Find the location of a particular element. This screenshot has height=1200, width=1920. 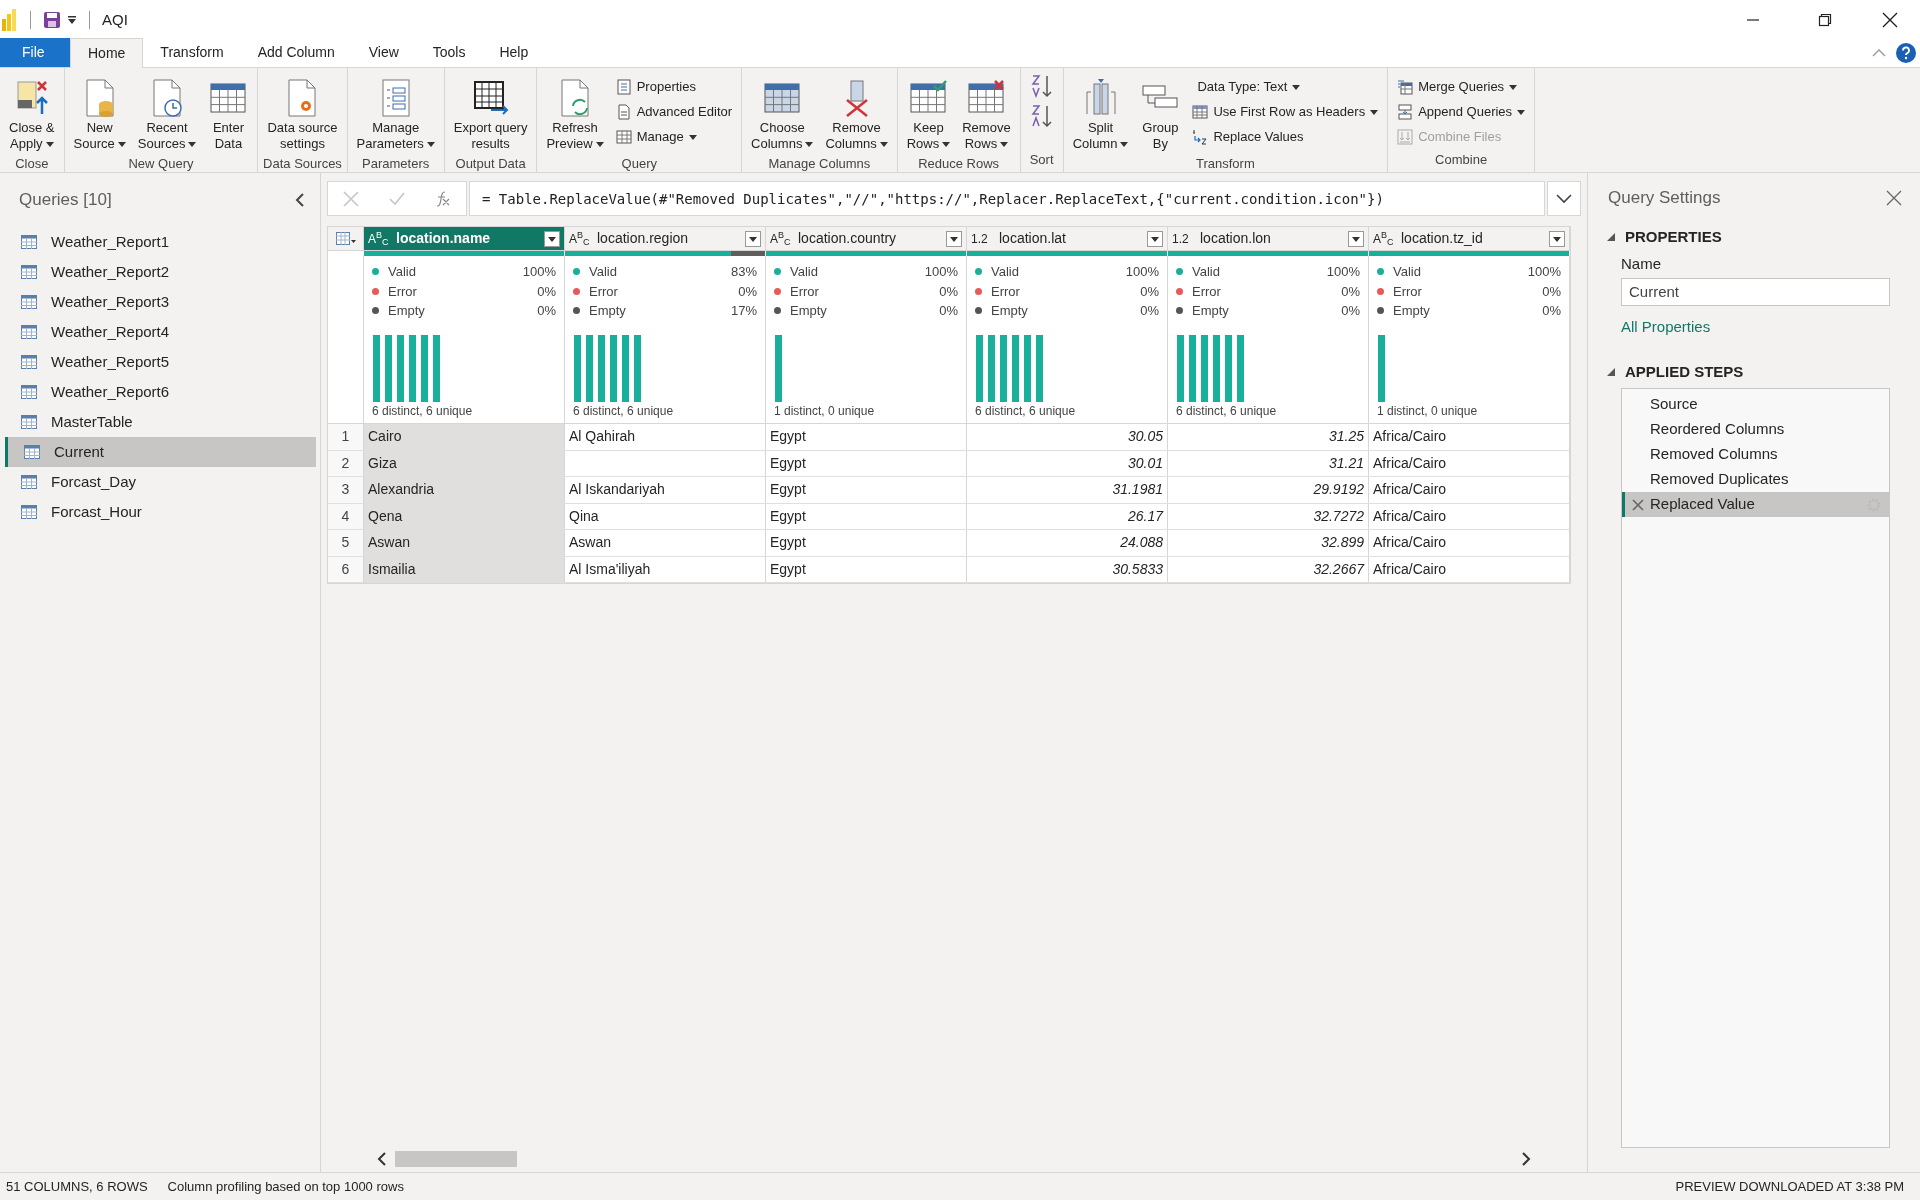

ribbon-button: Remove Columns is located at coordinates (856, 114).